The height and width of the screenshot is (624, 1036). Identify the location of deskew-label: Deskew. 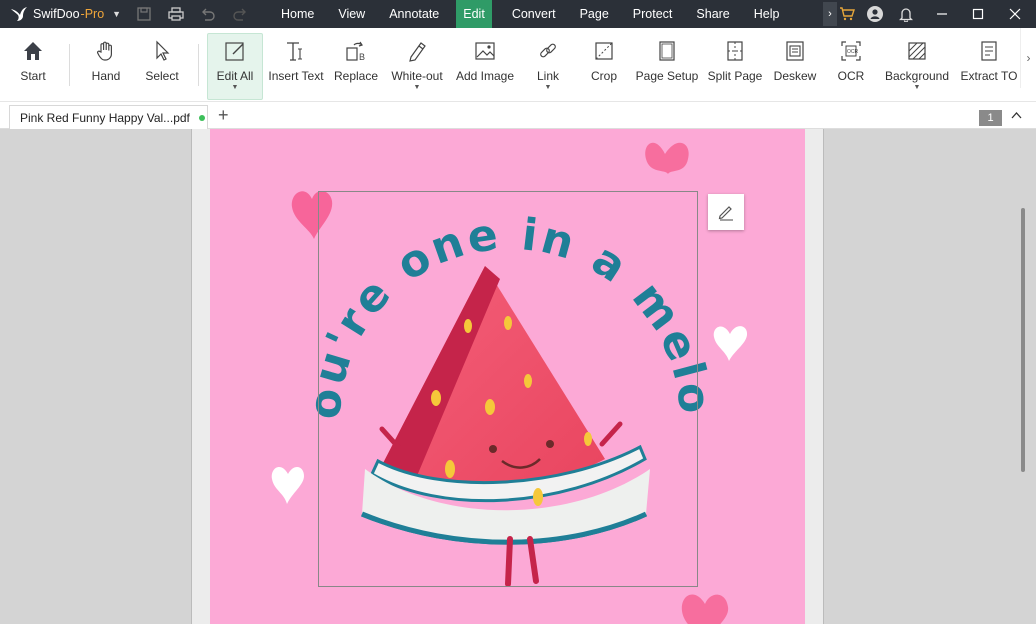
(795, 76).